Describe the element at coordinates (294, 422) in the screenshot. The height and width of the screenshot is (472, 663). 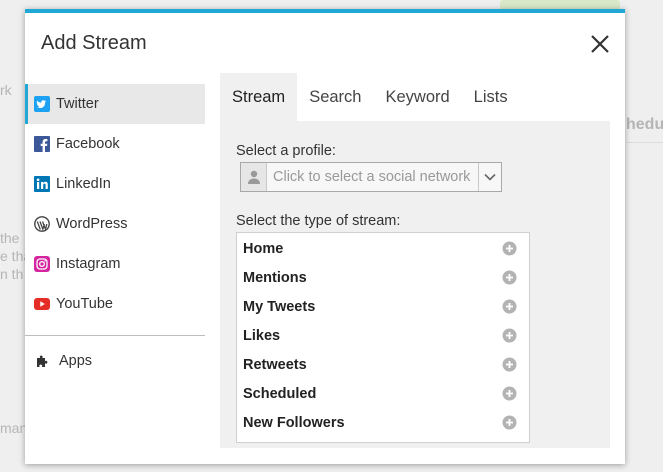
I see `stream-type-label-text: New Followers` at that location.